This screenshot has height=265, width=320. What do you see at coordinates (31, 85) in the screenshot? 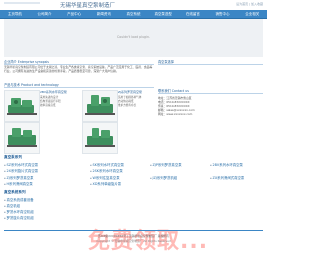
I see `products-title: 产品与技术 Product and technology` at bounding box center [31, 85].